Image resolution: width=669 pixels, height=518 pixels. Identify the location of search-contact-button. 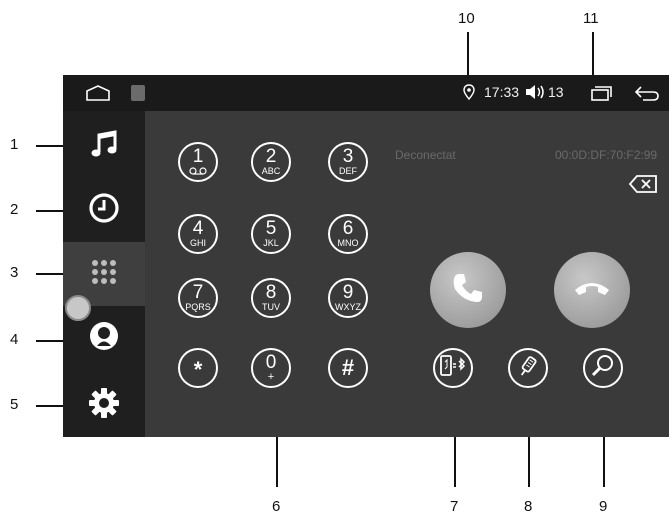
(603, 368).